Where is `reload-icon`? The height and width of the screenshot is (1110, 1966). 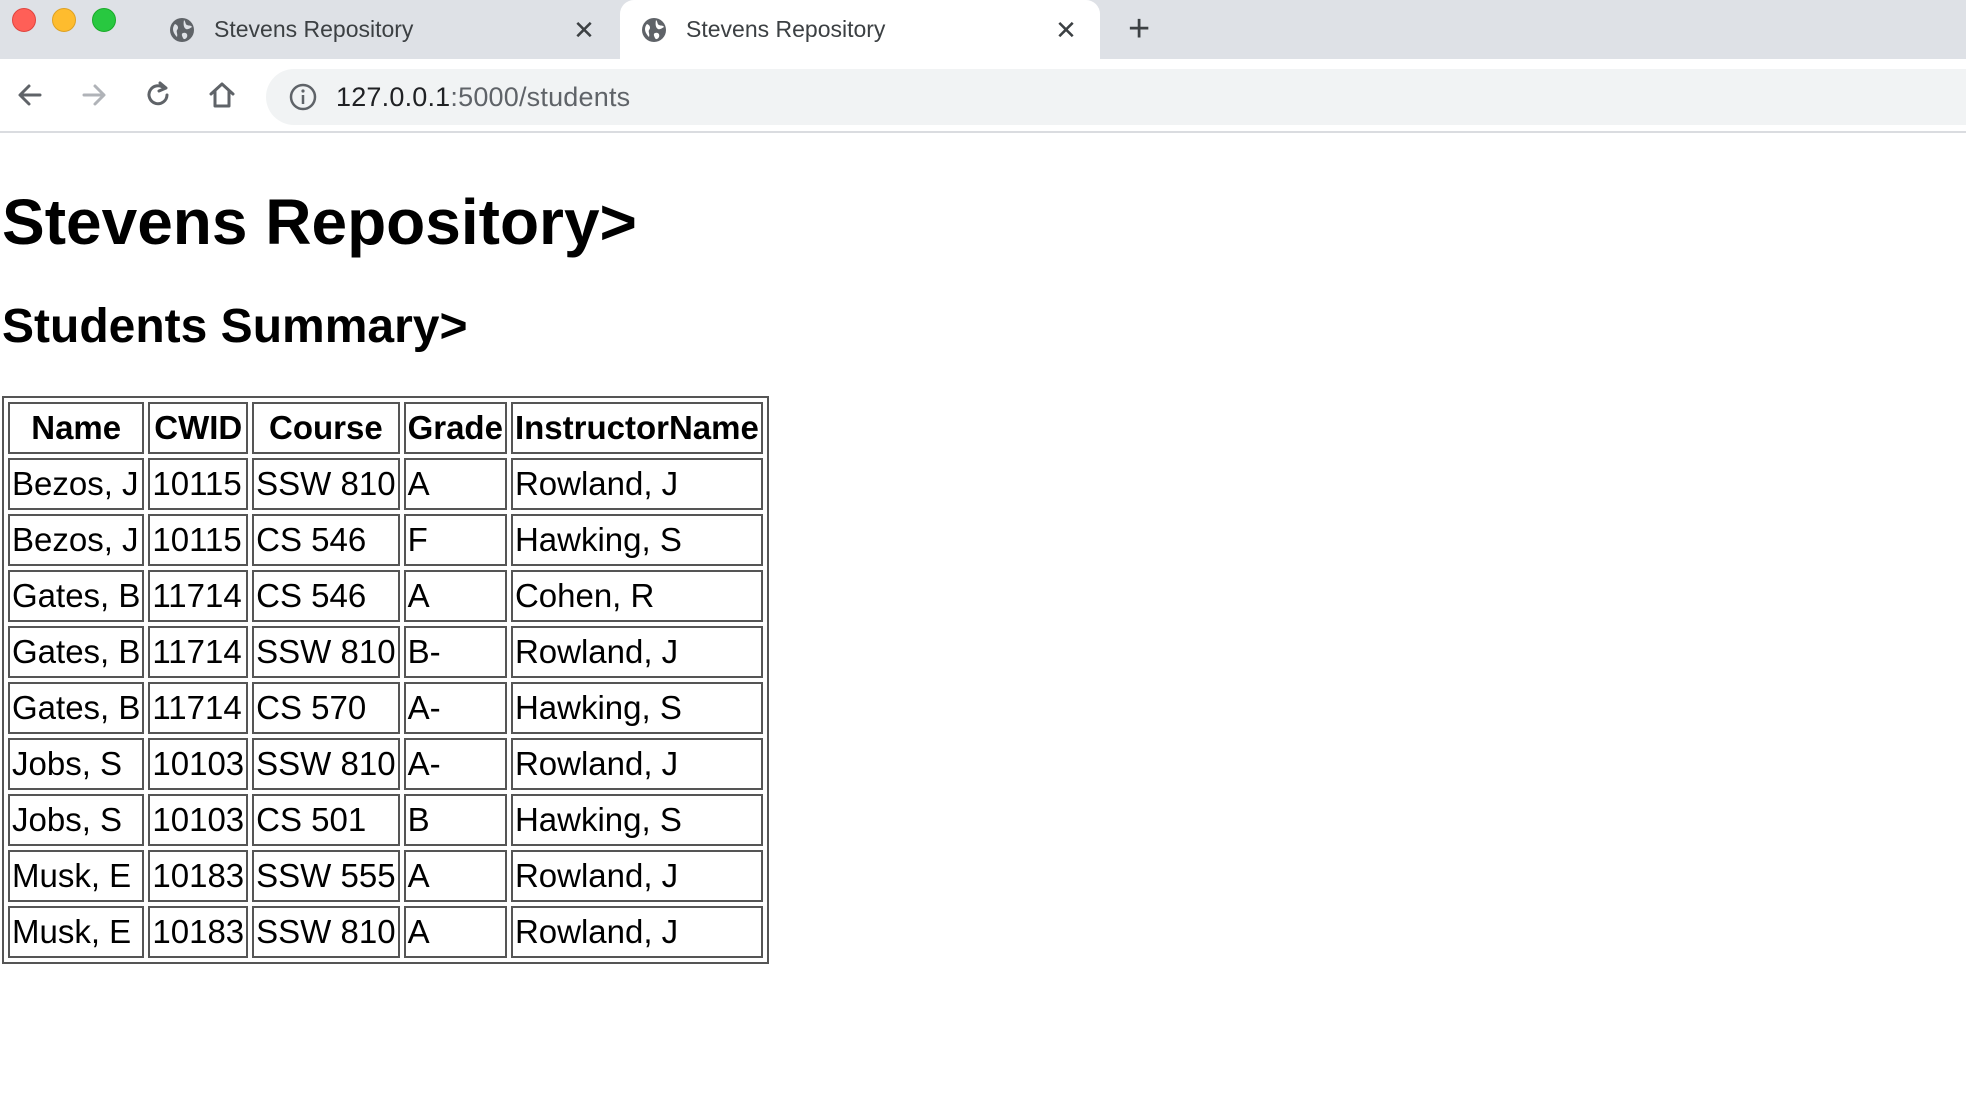
reload-icon is located at coordinates (158, 95).